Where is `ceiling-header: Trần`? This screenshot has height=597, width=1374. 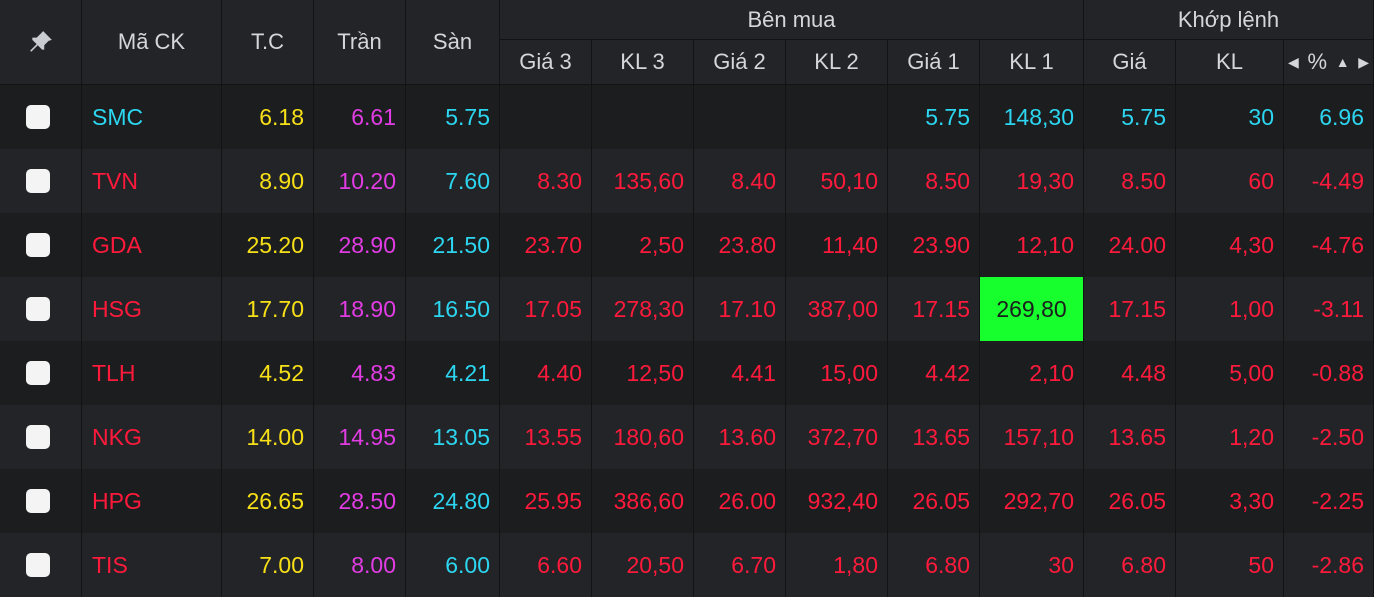 ceiling-header: Trần is located at coordinates (360, 42).